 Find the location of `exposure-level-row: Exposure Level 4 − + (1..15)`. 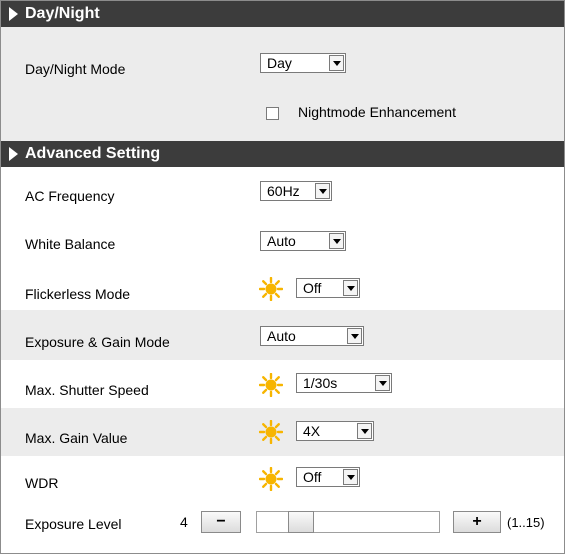

exposure-level-row: Exposure Level 4 − + (1..15) is located at coordinates (282, 527).